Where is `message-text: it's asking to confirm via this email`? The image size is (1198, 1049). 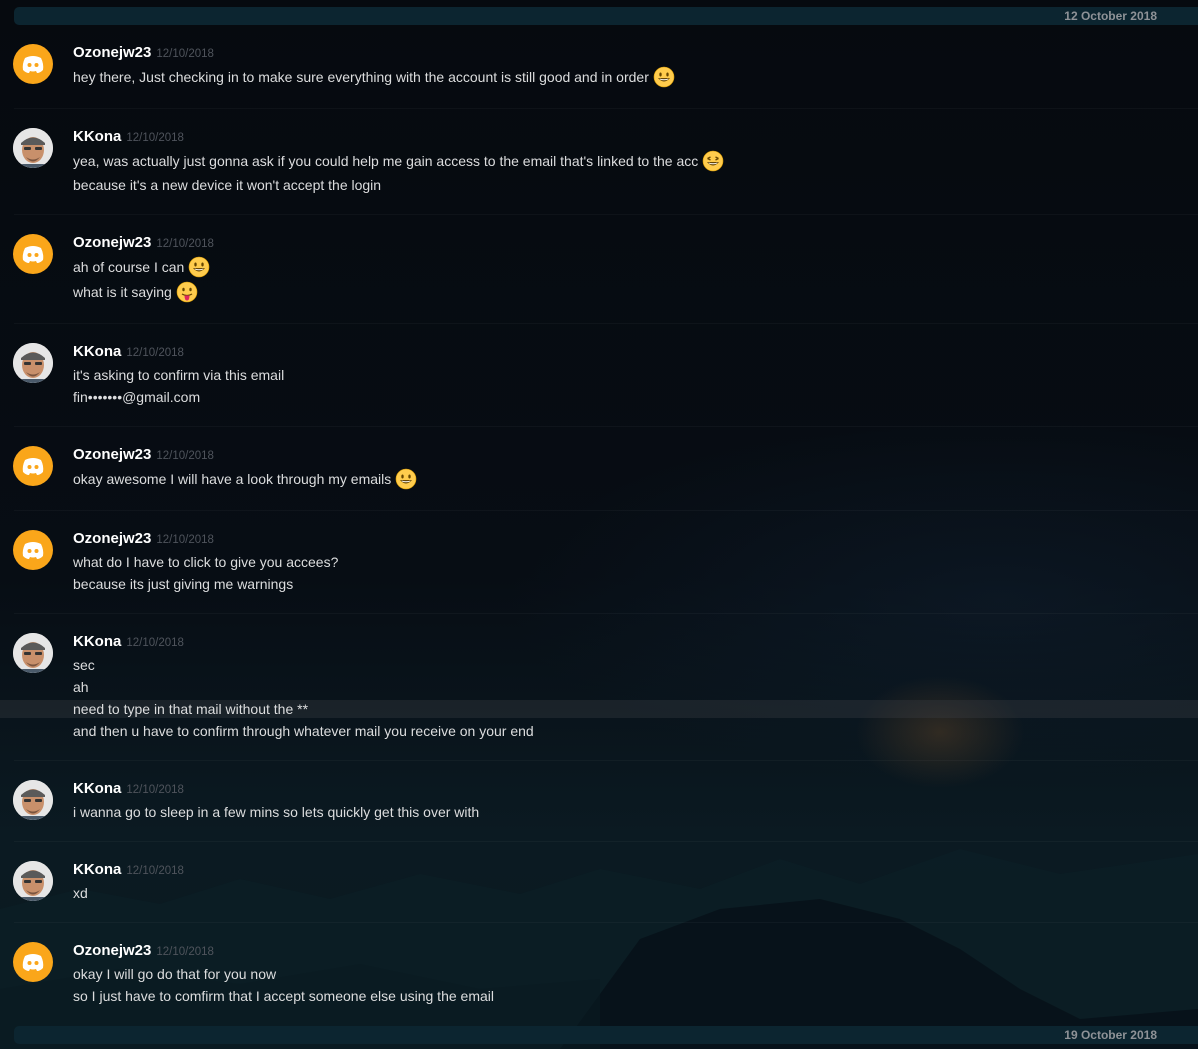
message-text: it's asking to confirm via this email is located at coordinates (179, 375).